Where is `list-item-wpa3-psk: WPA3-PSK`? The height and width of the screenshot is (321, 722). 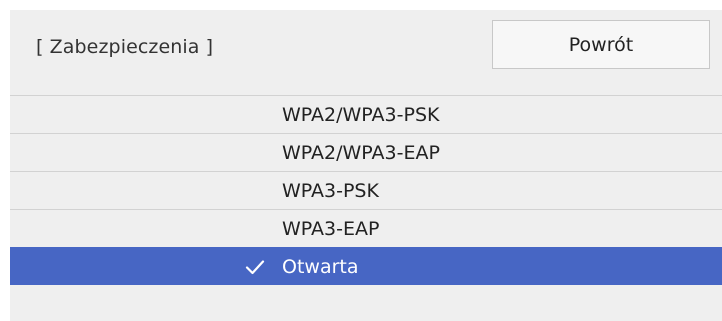
list-item-wpa3-psk: WPA3-PSK is located at coordinates (366, 190).